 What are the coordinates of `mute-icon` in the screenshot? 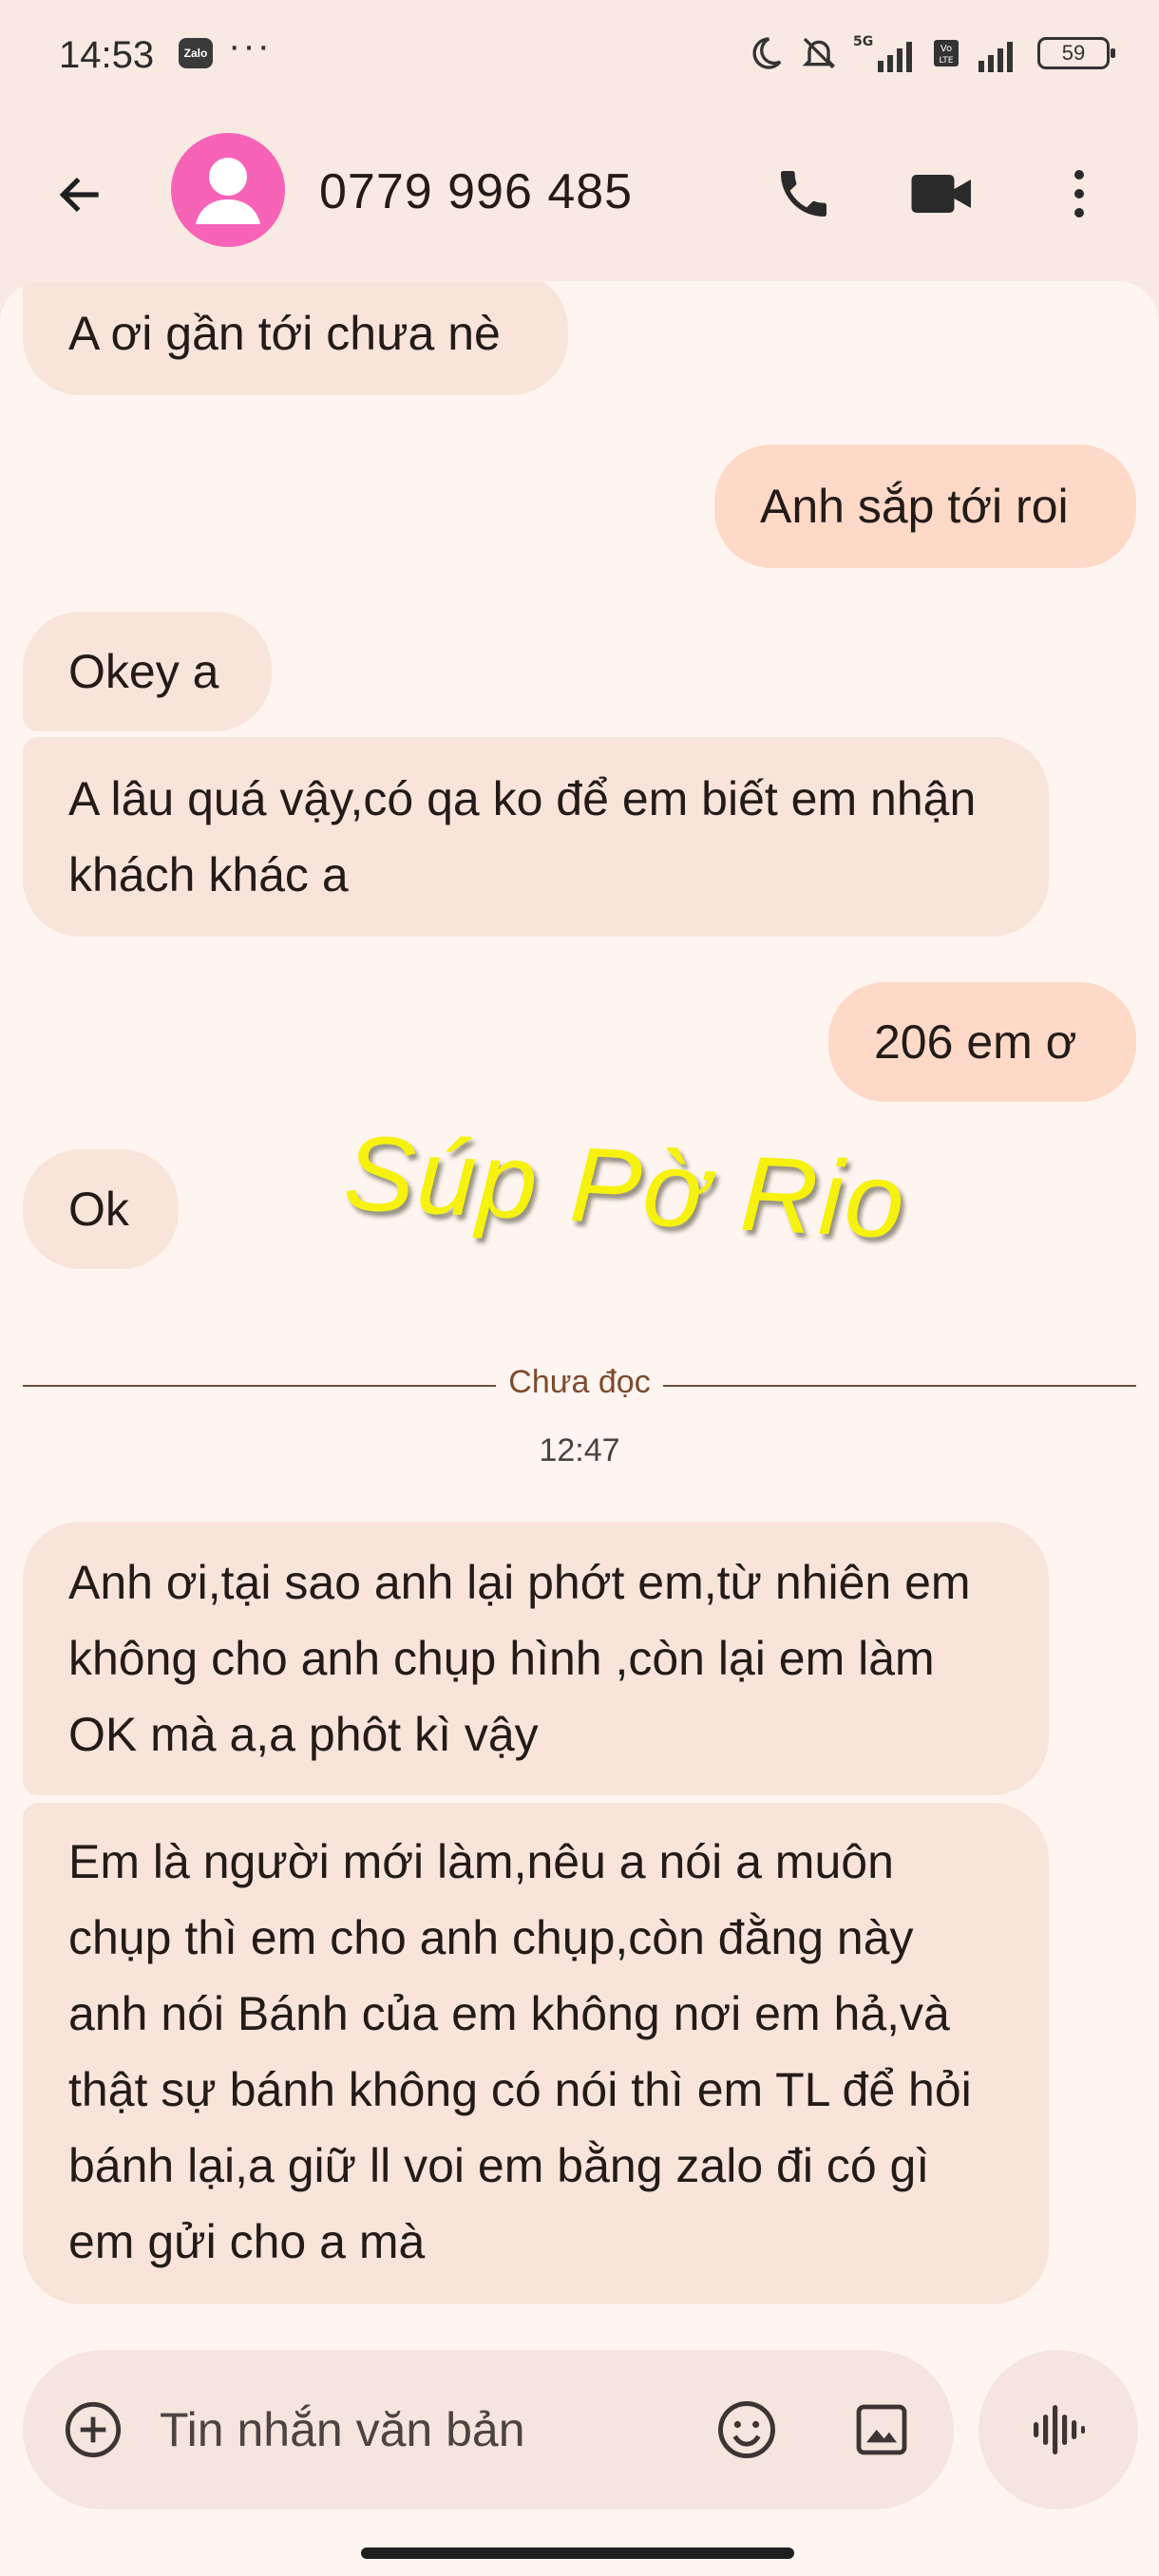 It's located at (819, 53).